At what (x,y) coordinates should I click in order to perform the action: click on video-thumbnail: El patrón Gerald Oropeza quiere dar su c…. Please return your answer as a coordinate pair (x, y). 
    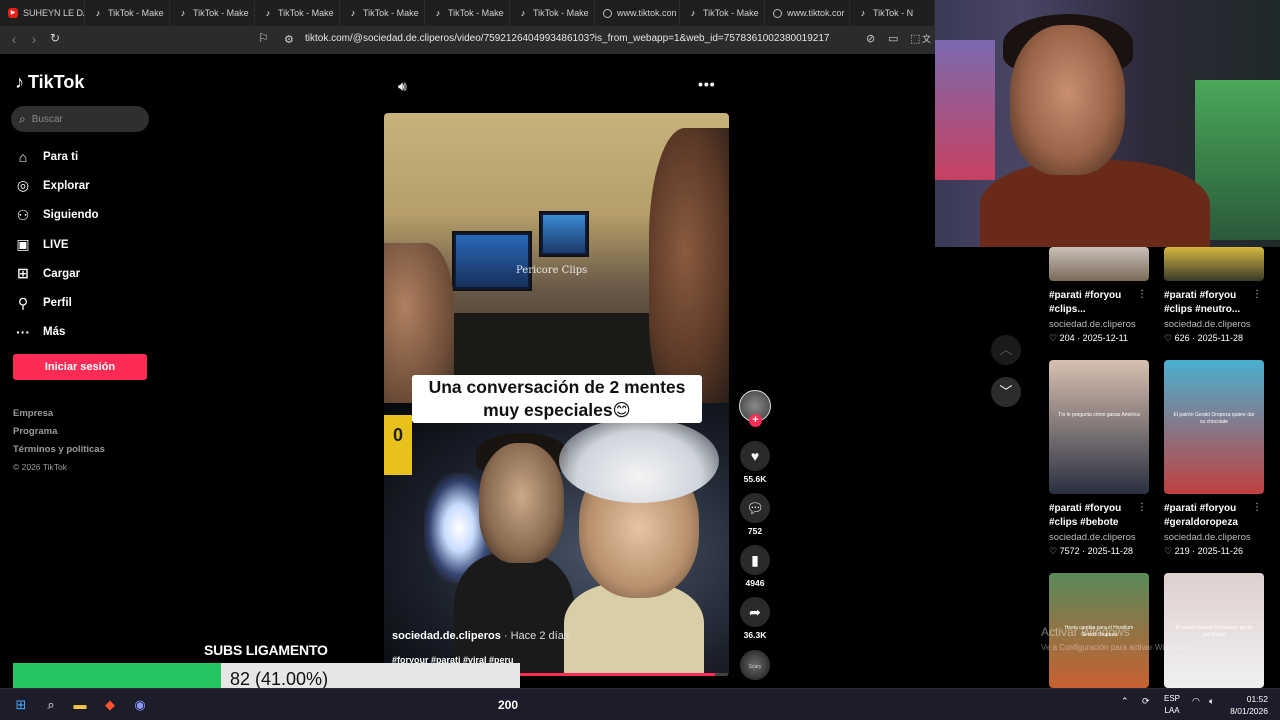
    Looking at the image, I should click on (1214, 427).